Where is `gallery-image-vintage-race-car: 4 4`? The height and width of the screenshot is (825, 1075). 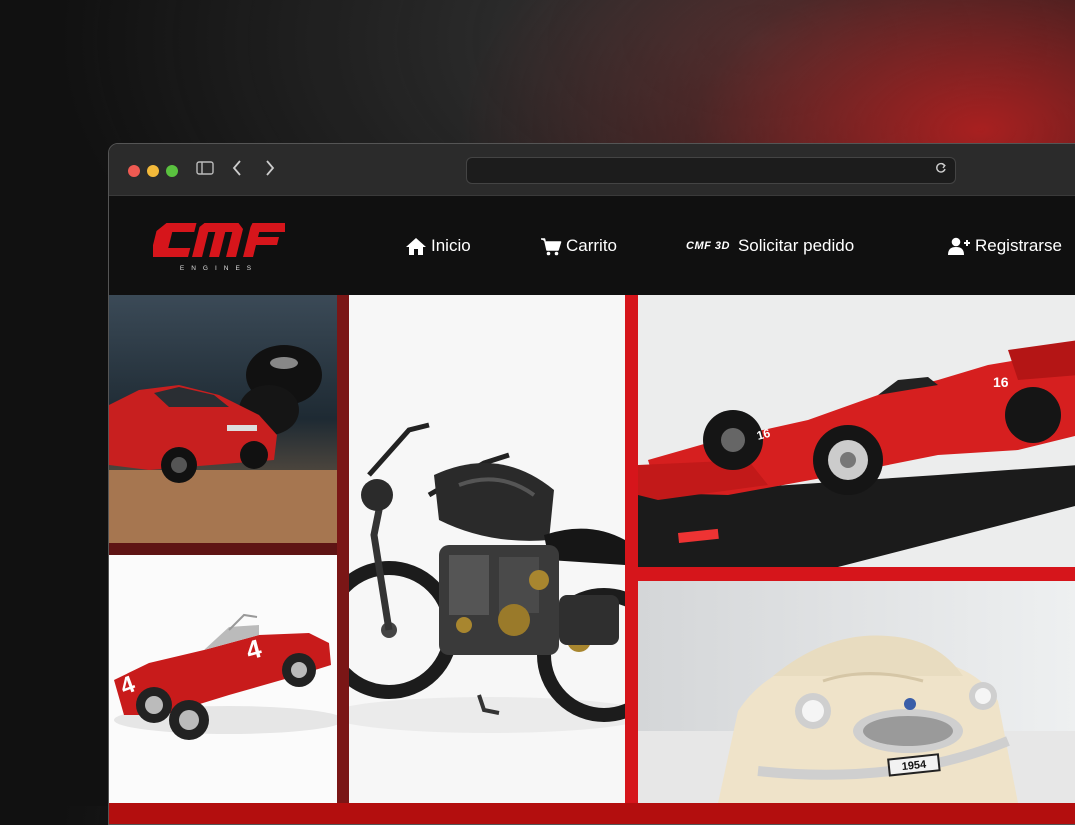 gallery-image-vintage-race-car: 4 4 is located at coordinates (223, 679).